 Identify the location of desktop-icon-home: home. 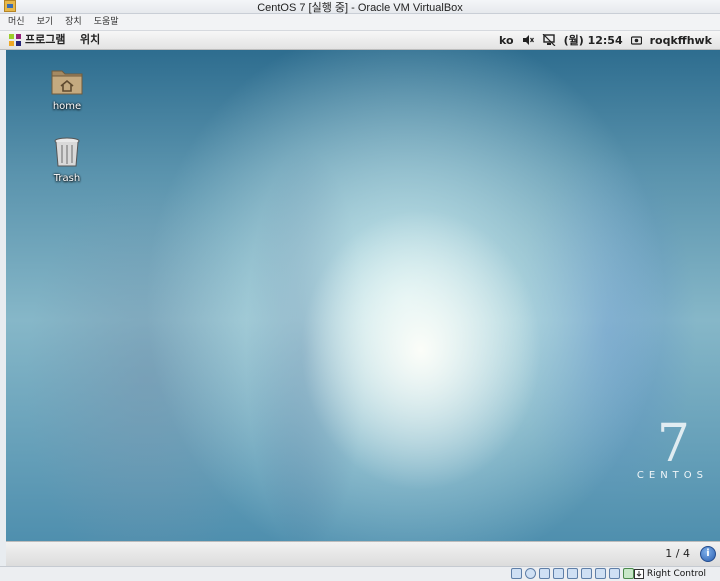
(67, 89).